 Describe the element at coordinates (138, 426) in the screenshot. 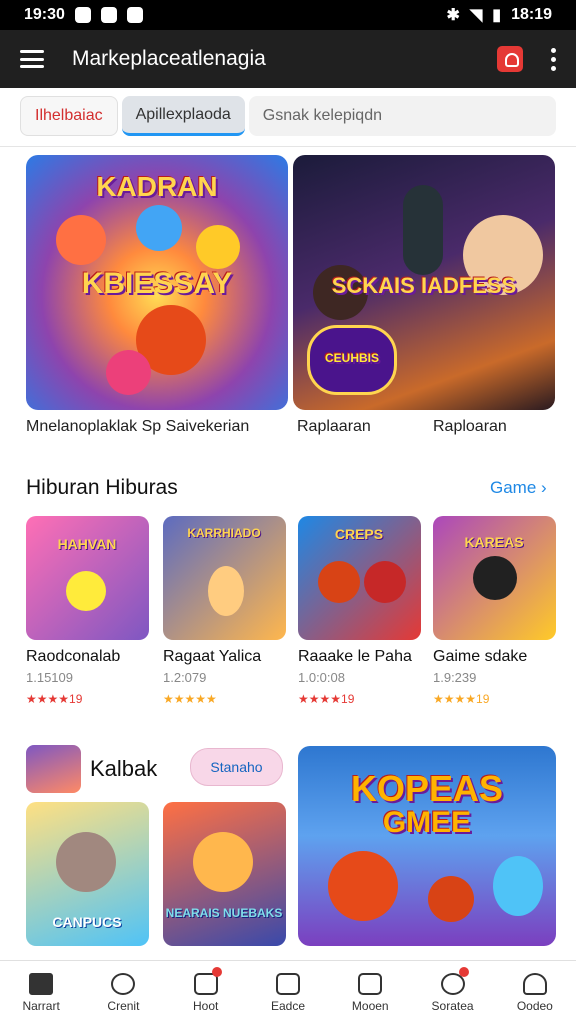

I see `hero-caption-left: Mnelanoplaklak Sp Saivekerian` at that location.